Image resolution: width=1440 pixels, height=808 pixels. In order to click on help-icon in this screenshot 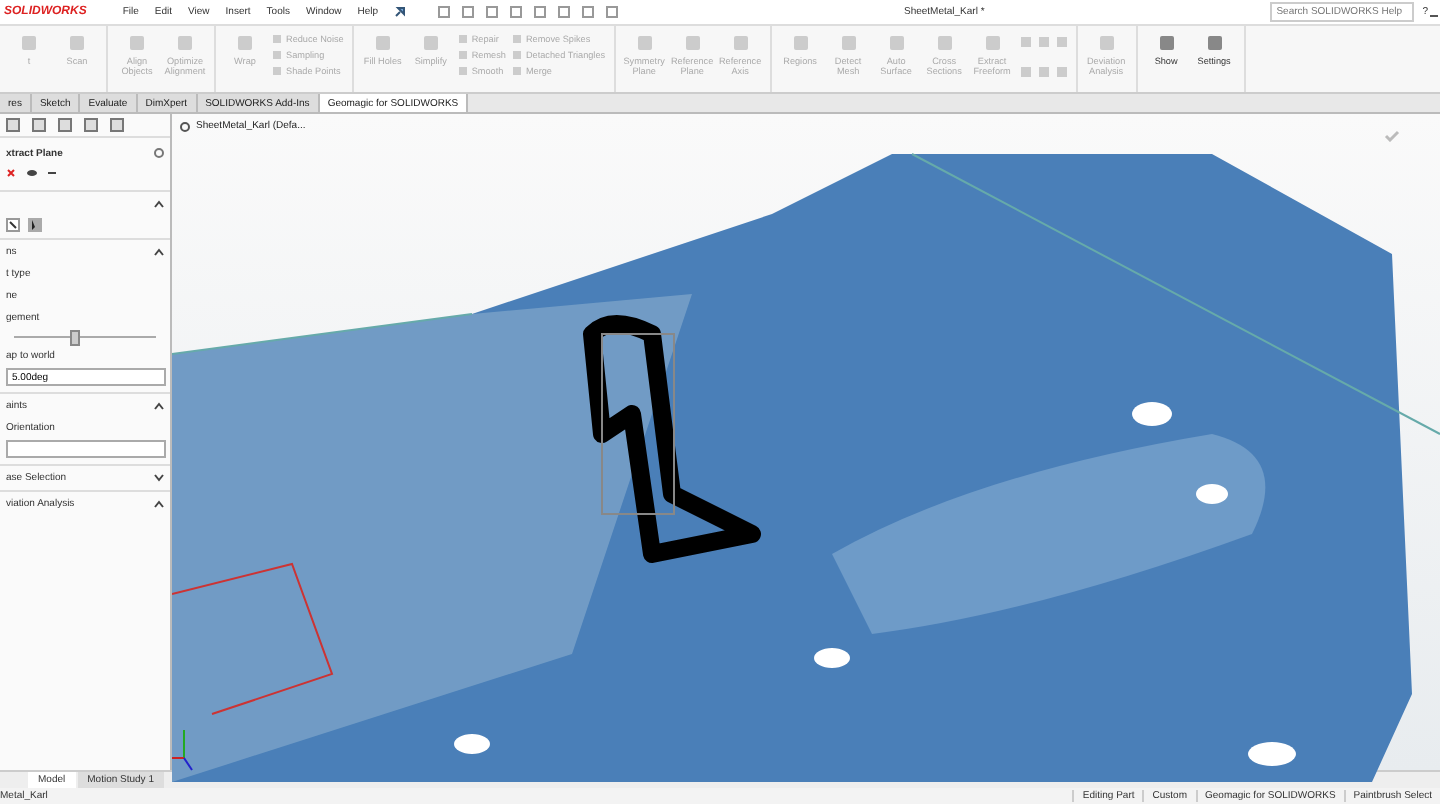, I will do `click(159, 153)`.